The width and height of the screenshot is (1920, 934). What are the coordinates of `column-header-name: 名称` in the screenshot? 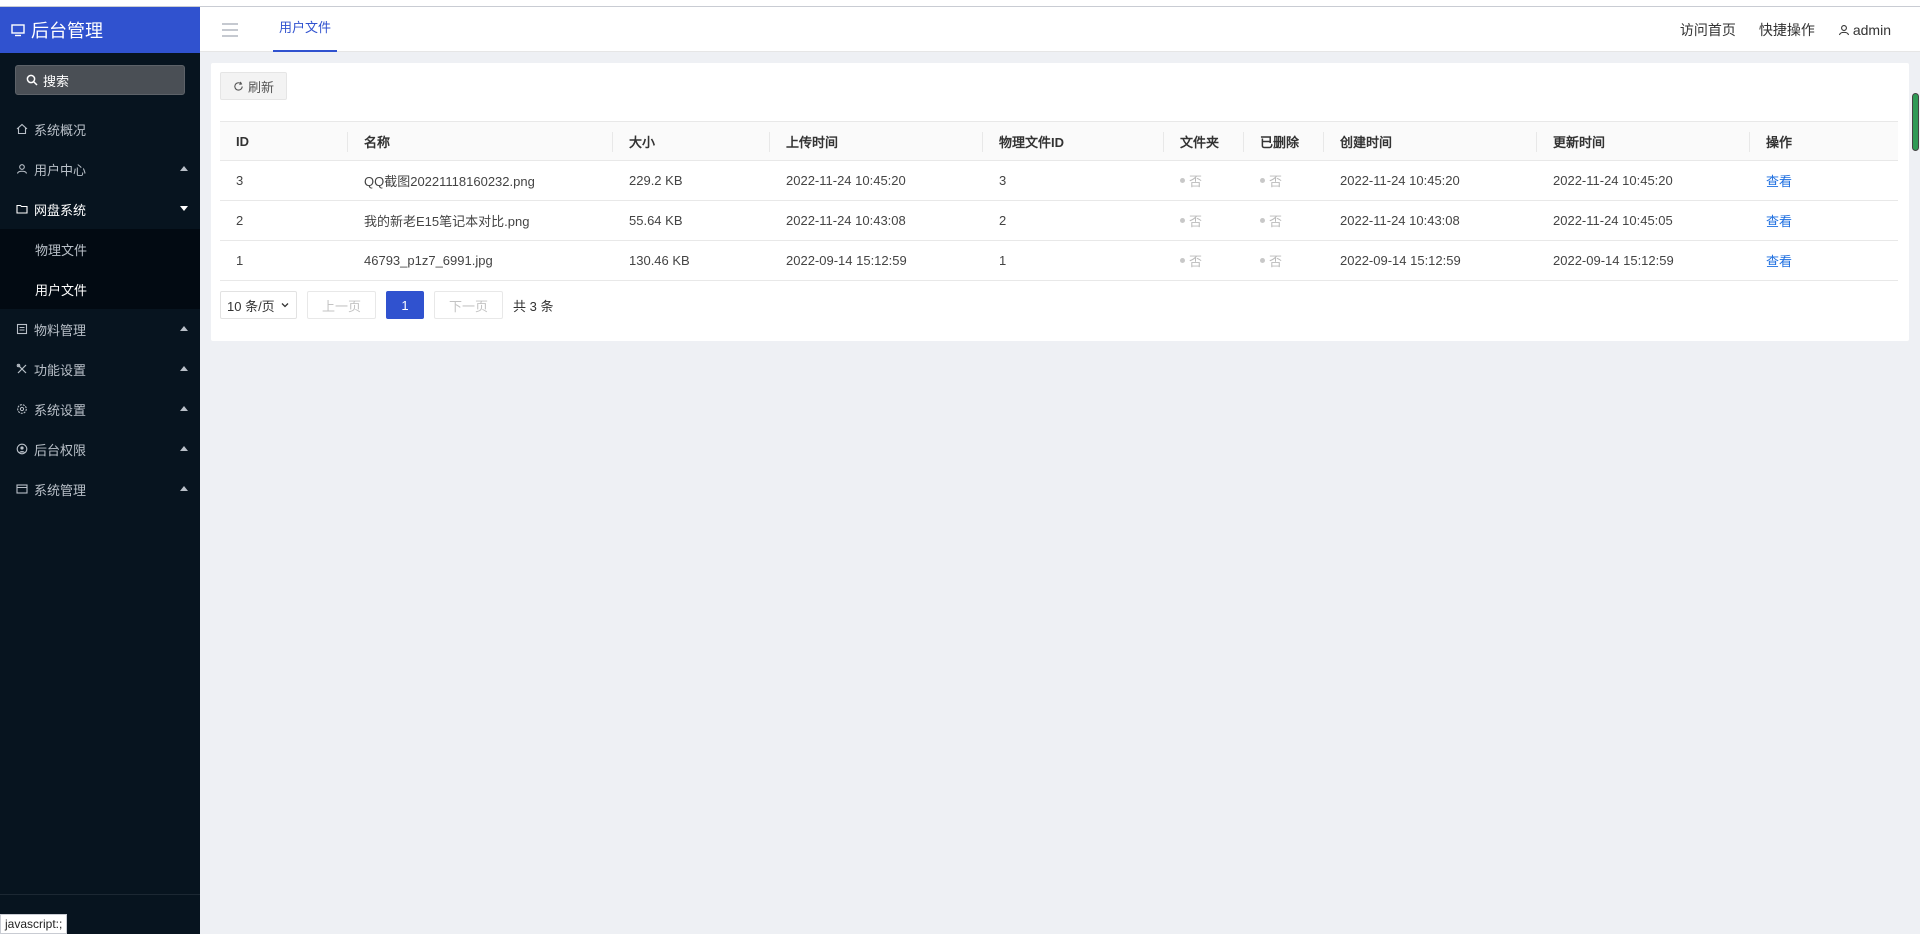 It's located at (480, 141).